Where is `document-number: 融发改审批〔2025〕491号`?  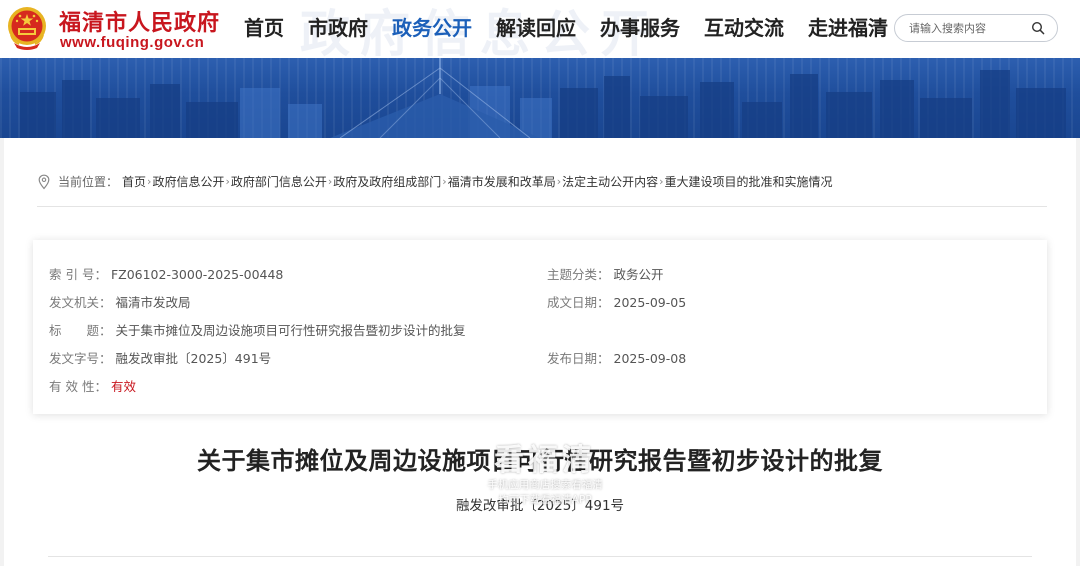 document-number: 融发改审批〔2025〕491号 is located at coordinates (540, 506).